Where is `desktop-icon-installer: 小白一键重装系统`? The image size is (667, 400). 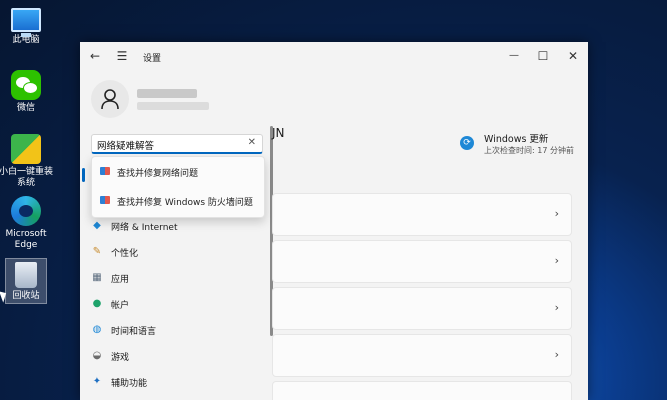 desktop-icon-installer: 小白一键重装系统 is located at coordinates (28, 161).